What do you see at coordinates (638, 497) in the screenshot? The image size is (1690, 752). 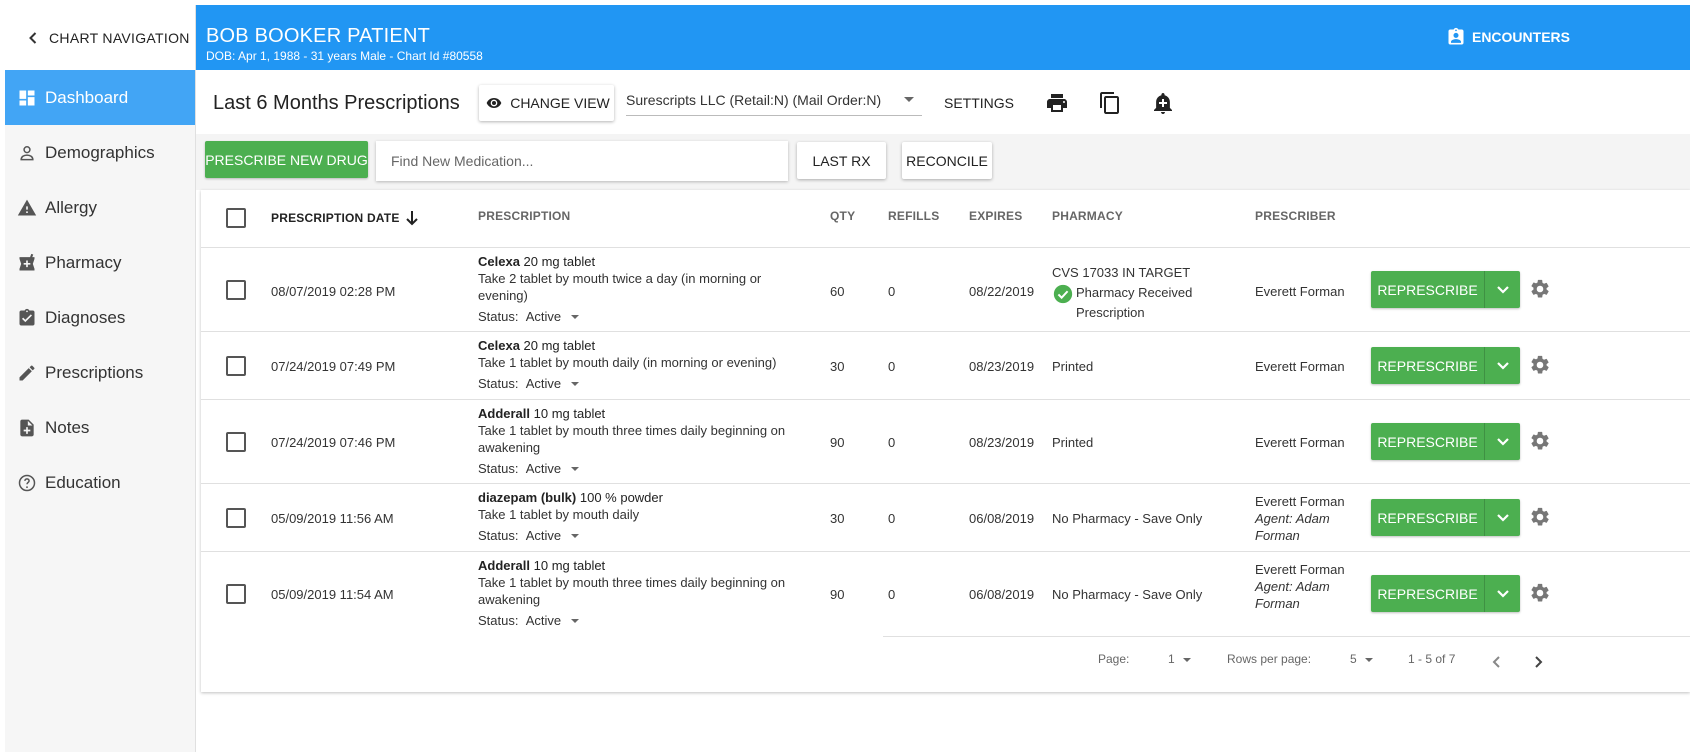 I see `drug-line: diazepam (bulk) 100 % powder` at bounding box center [638, 497].